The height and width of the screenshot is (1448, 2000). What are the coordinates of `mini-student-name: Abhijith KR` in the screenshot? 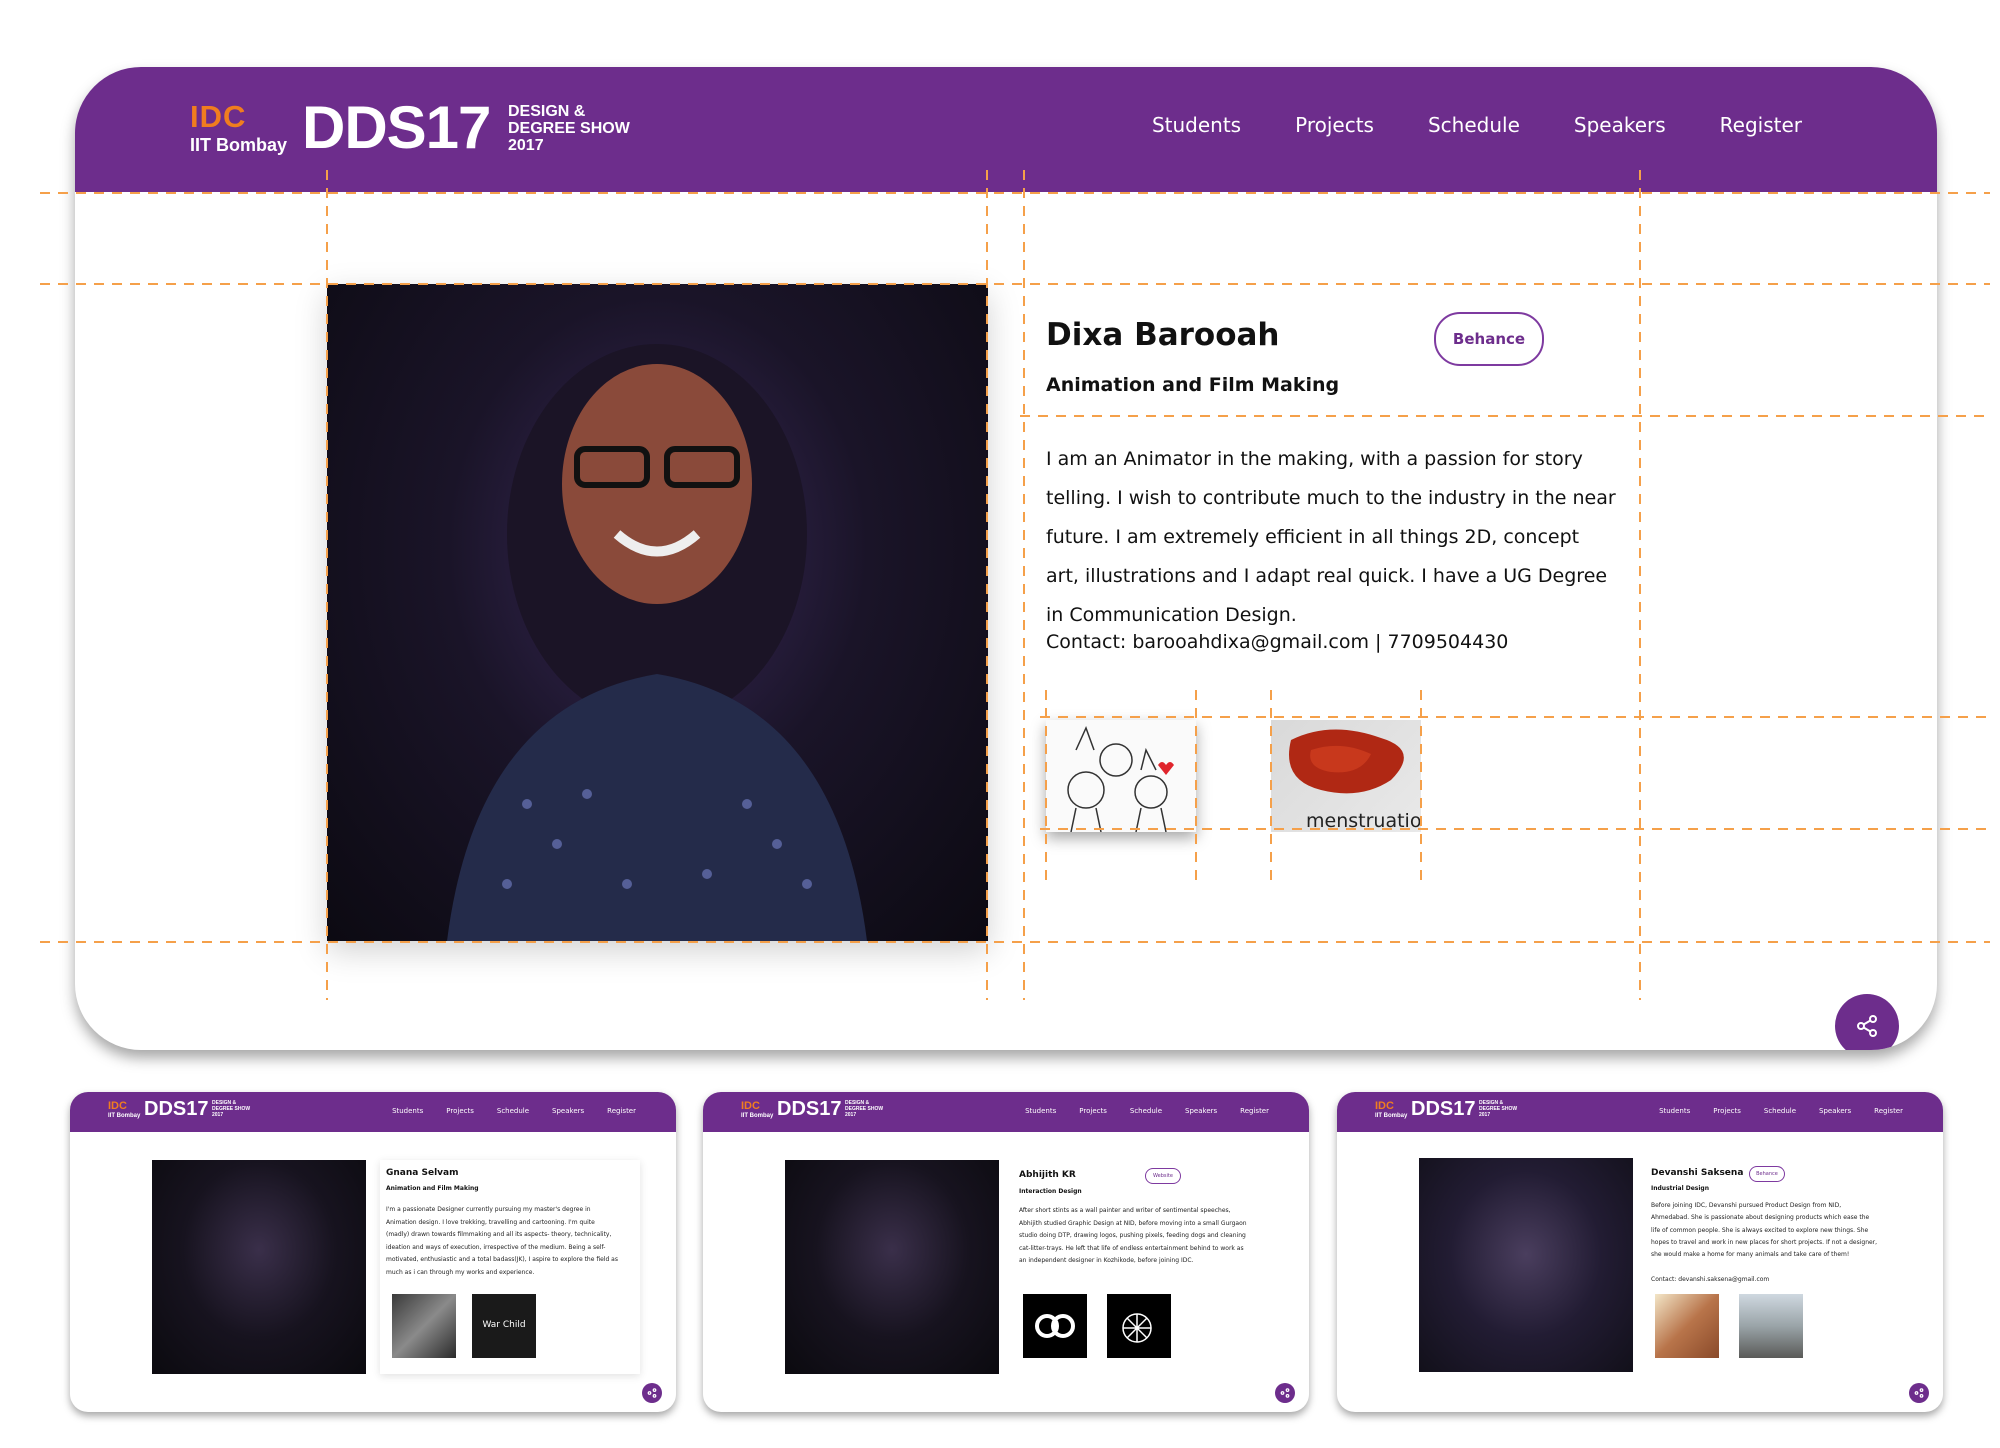 It's located at (1047, 1175).